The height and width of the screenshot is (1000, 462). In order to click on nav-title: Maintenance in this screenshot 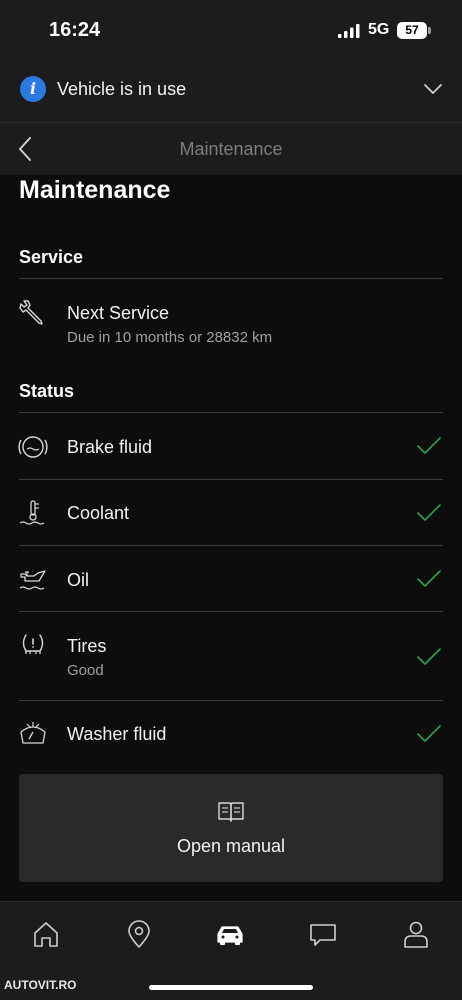, I will do `click(231, 149)`.